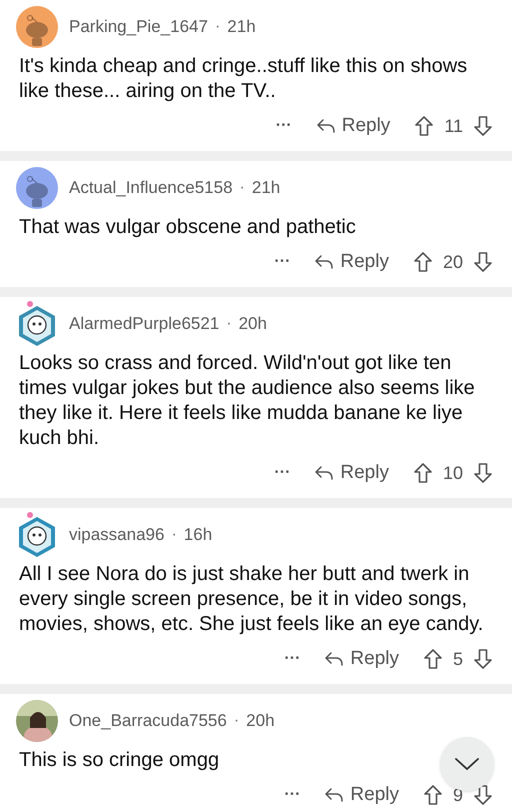  I want to click on username: vipassana96, so click(116, 535).